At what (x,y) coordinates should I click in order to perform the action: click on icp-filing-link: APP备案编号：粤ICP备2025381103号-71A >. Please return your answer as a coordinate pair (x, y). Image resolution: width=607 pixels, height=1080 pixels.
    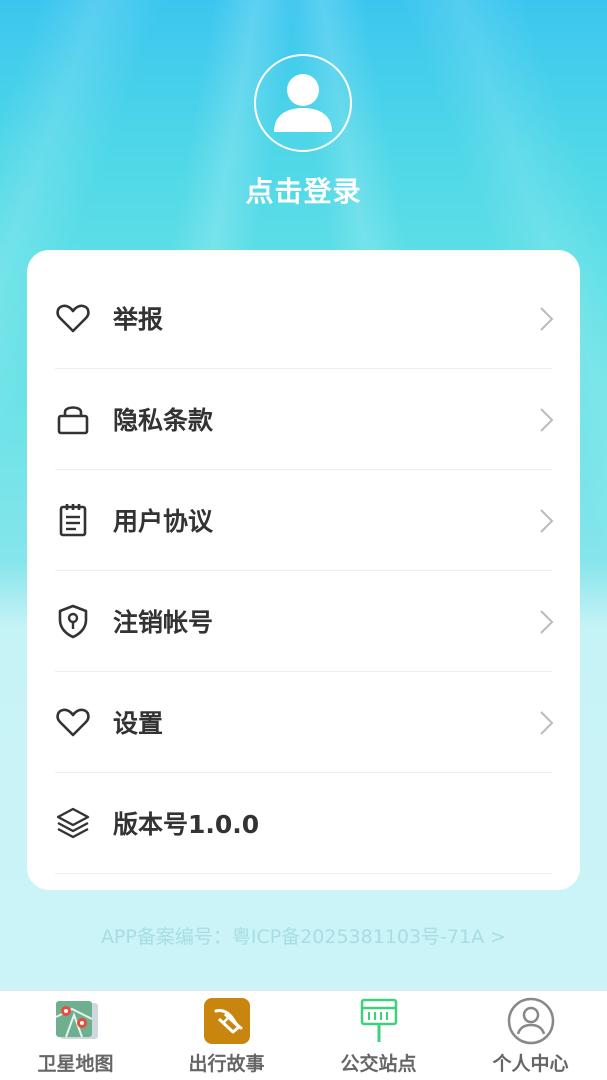
    Looking at the image, I should click on (303, 935).